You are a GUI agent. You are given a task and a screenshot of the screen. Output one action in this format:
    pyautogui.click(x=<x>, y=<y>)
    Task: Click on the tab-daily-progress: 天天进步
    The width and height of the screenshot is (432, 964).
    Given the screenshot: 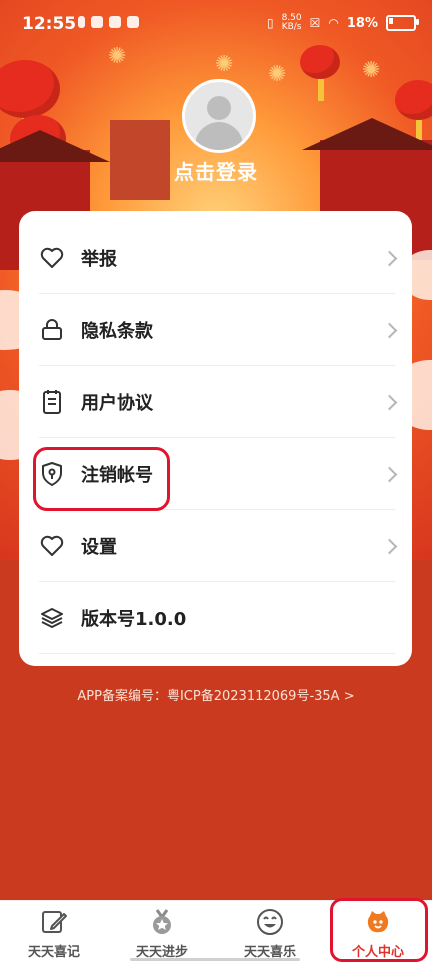 What is the action you would take?
    pyautogui.click(x=162, y=932)
    